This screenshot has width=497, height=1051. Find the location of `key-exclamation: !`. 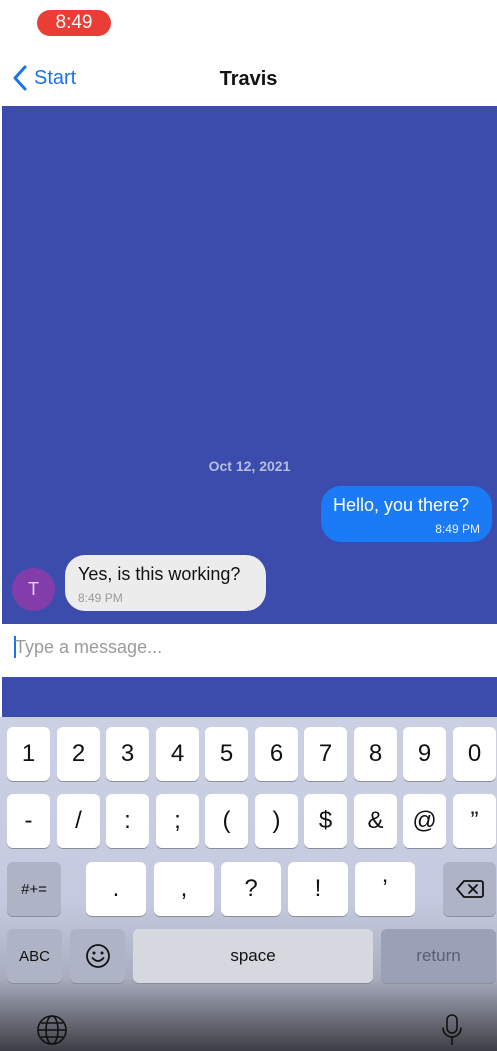

key-exclamation: ! is located at coordinates (318, 889).